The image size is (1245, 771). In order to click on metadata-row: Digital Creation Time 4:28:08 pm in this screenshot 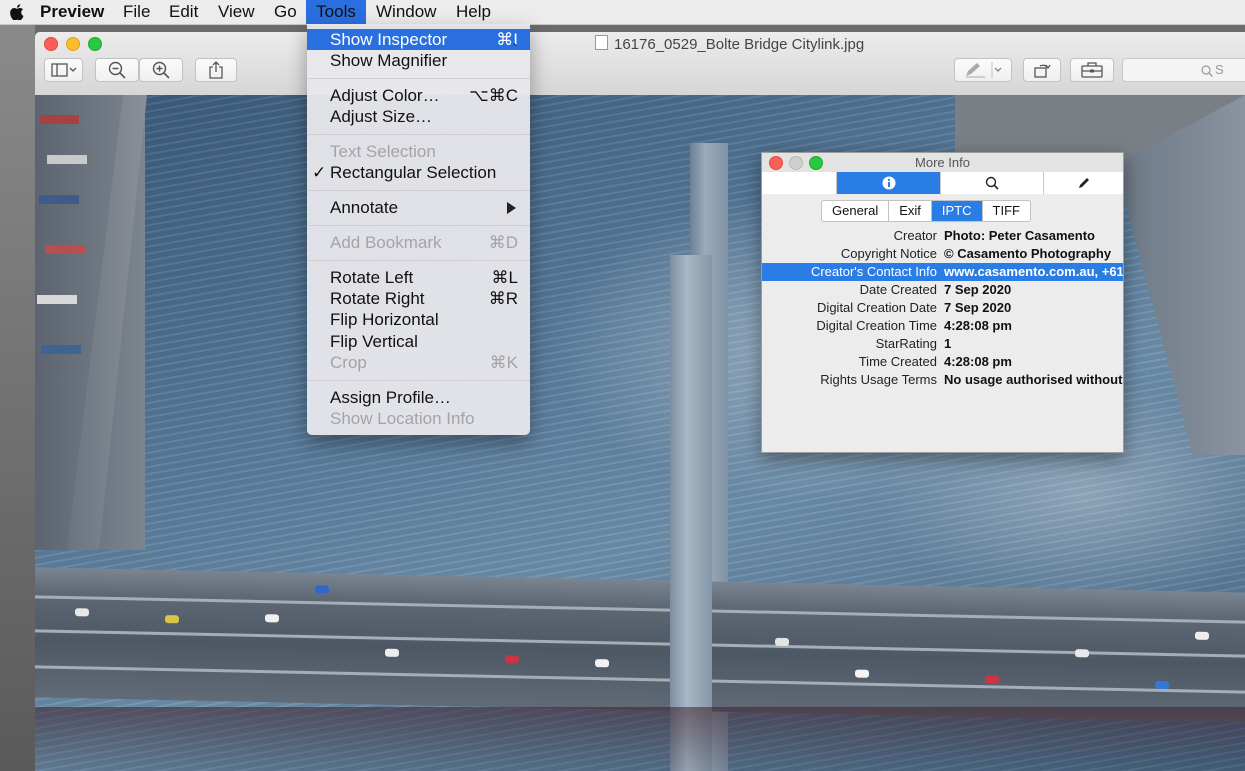, I will do `click(942, 326)`.